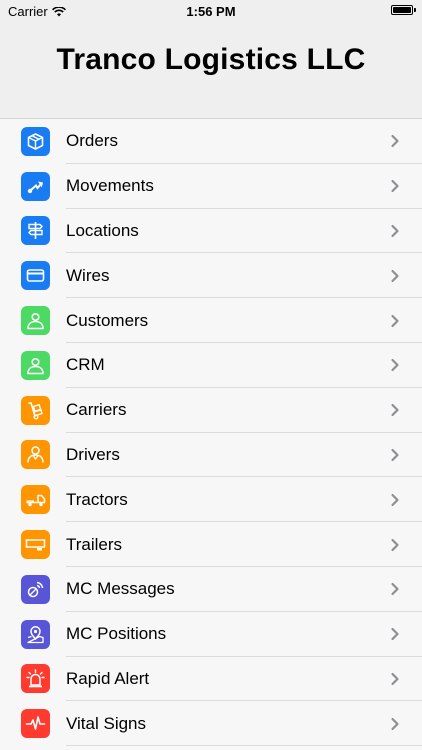 The image size is (422, 750). What do you see at coordinates (116, 634) in the screenshot?
I see `menu-item-label: MC Positions` at bounding box center [116, 634].